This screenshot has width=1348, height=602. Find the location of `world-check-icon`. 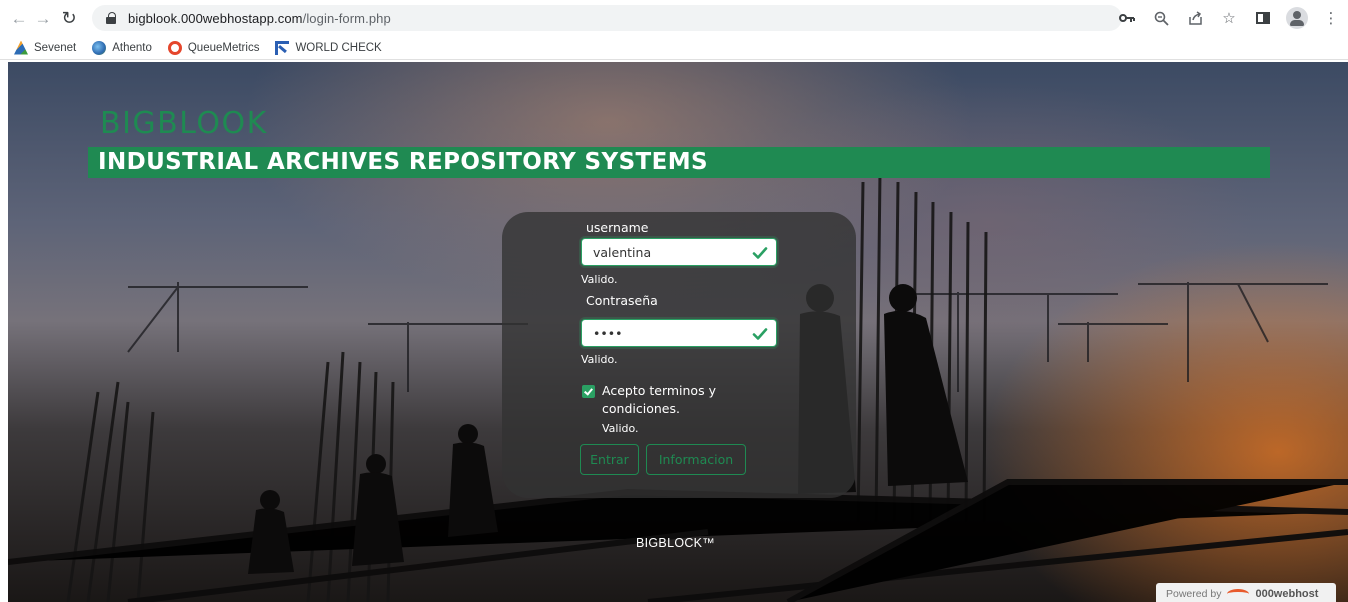

world-check-icon is located at coordinates (282, 47).